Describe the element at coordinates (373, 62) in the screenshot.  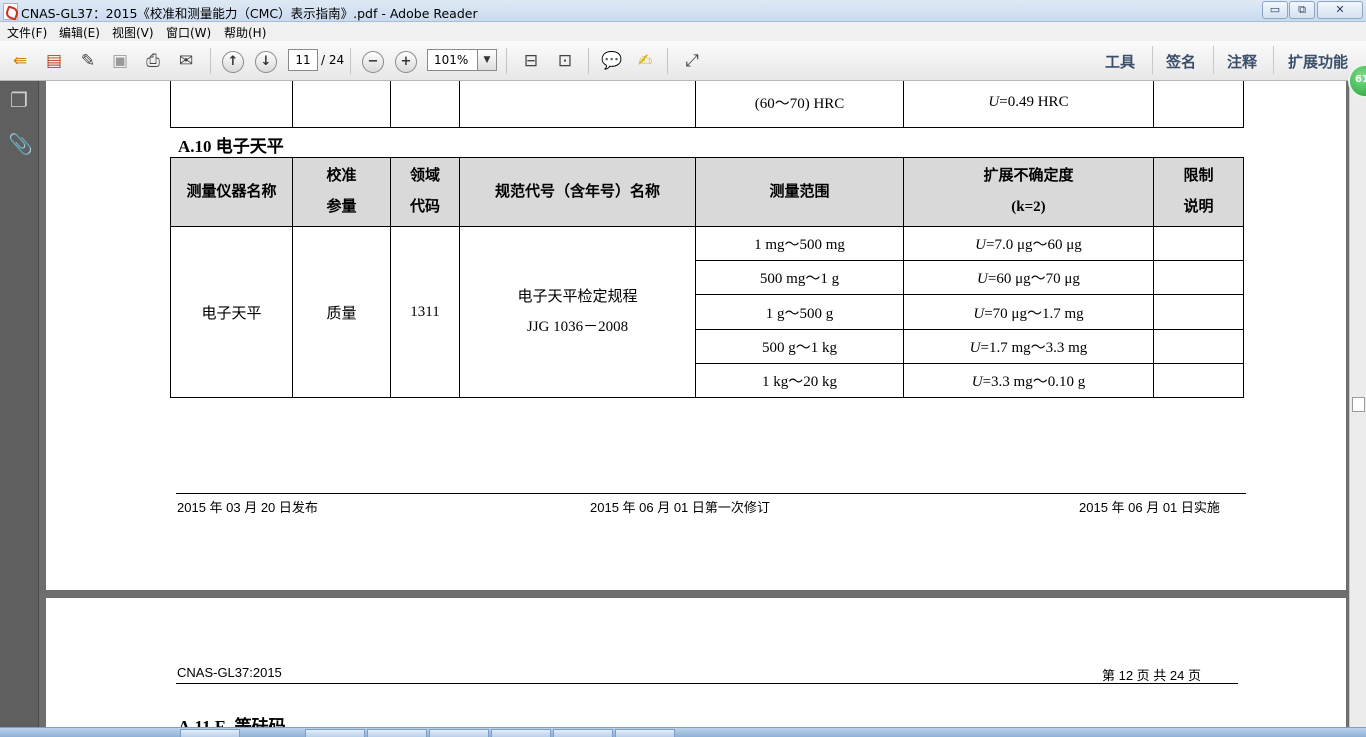
I see `zoom-out-icon: −` at that location.